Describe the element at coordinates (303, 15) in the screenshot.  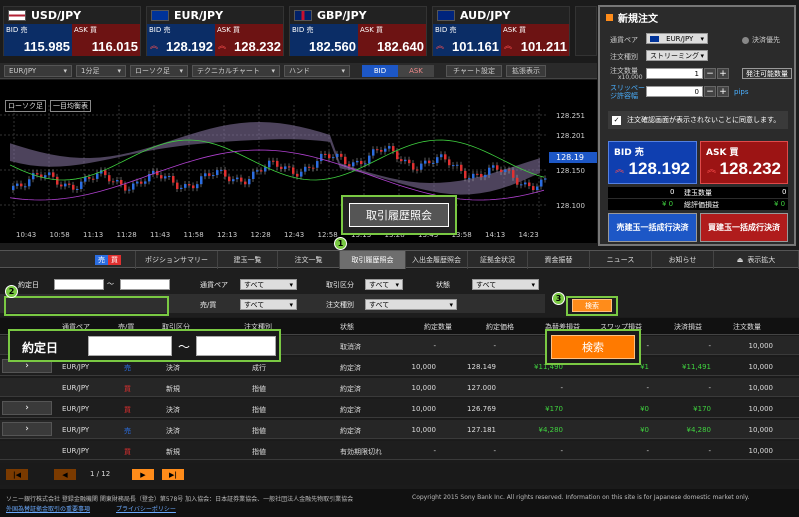
I see `uk-flag-icon` at that location.